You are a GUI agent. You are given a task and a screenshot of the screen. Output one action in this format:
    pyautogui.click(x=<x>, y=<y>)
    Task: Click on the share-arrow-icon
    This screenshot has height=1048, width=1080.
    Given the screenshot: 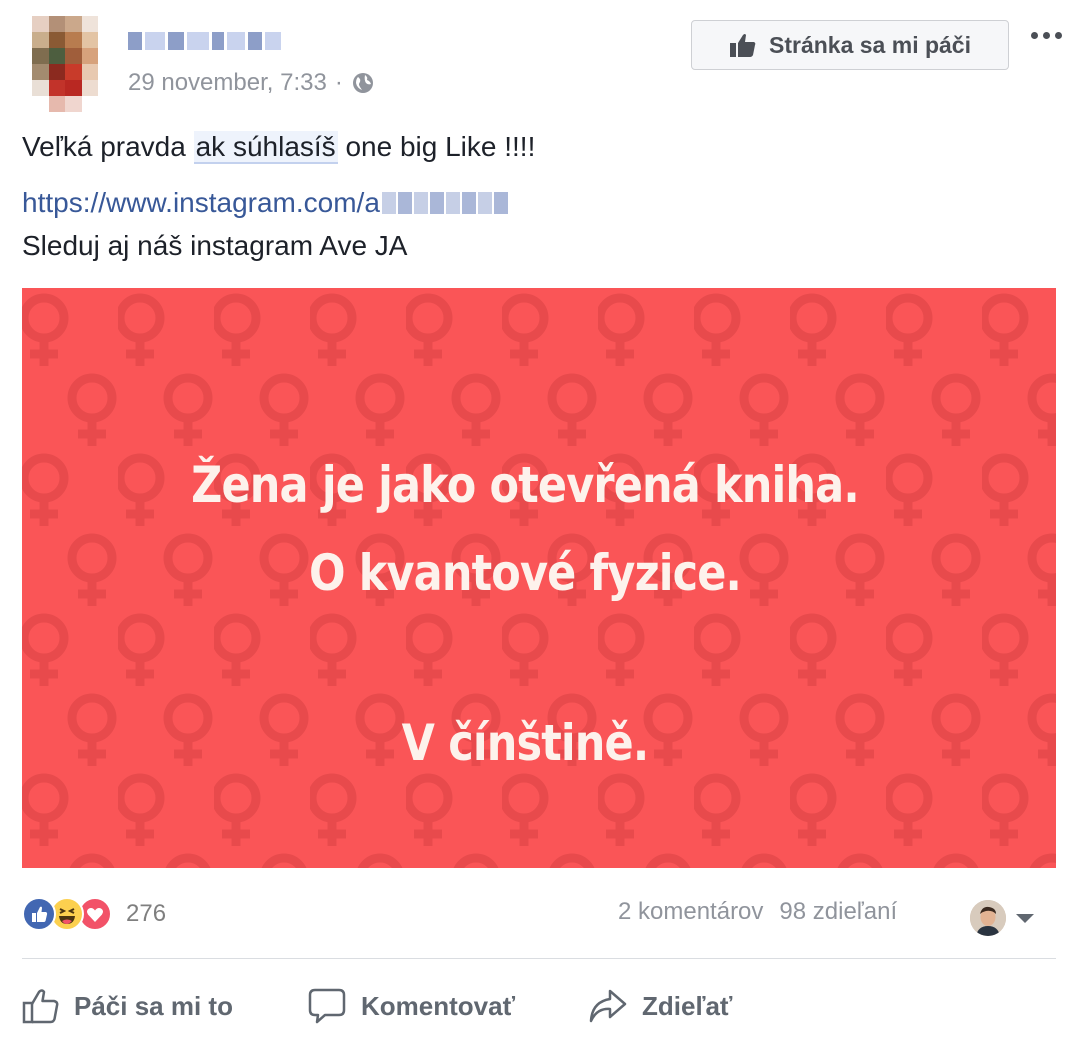 What is the action you would take?
    pyautogui.click(x=608, y=1006)
    